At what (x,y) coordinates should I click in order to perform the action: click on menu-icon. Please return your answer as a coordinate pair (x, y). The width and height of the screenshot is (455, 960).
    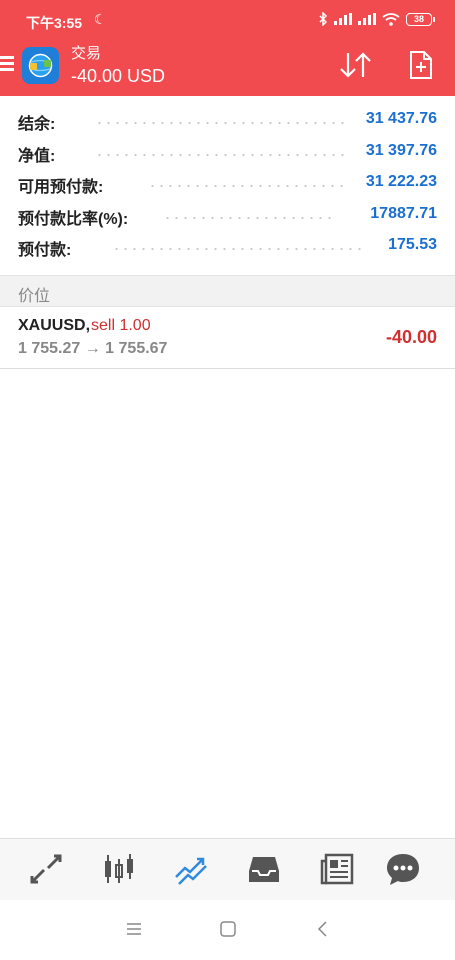
    Looking at the image, I should click on (7, 64).